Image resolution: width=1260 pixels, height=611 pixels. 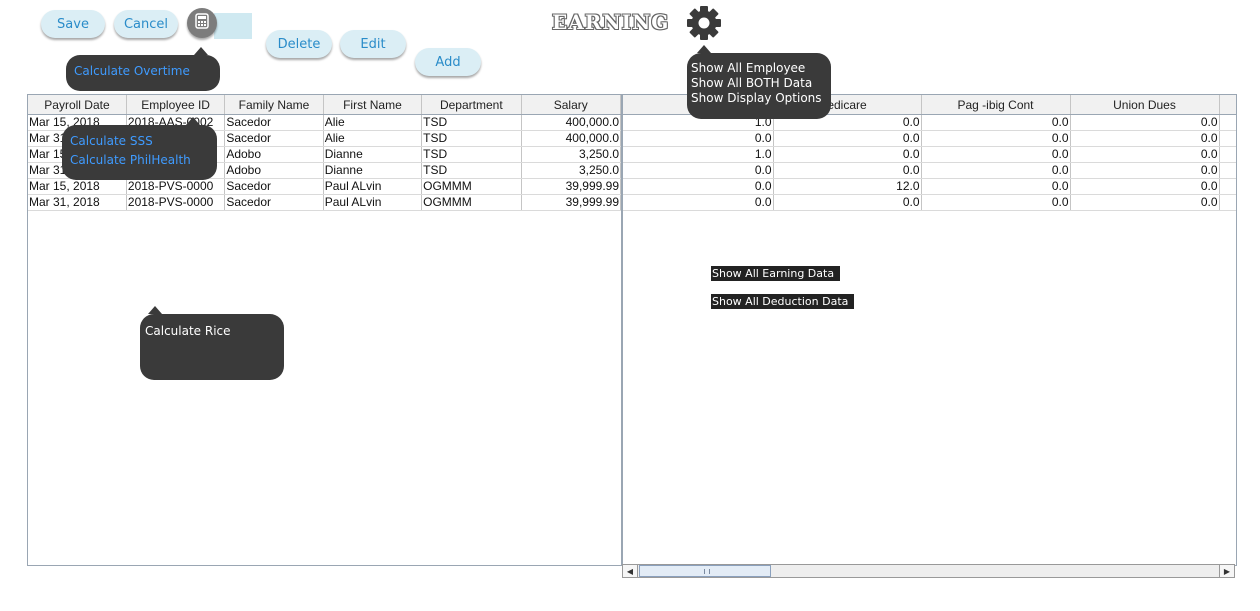 What do you see at coordinates (212, 343) in the screenshot?
I see `rice-menu: Calculate Rice` at bounding box center [212, 343].